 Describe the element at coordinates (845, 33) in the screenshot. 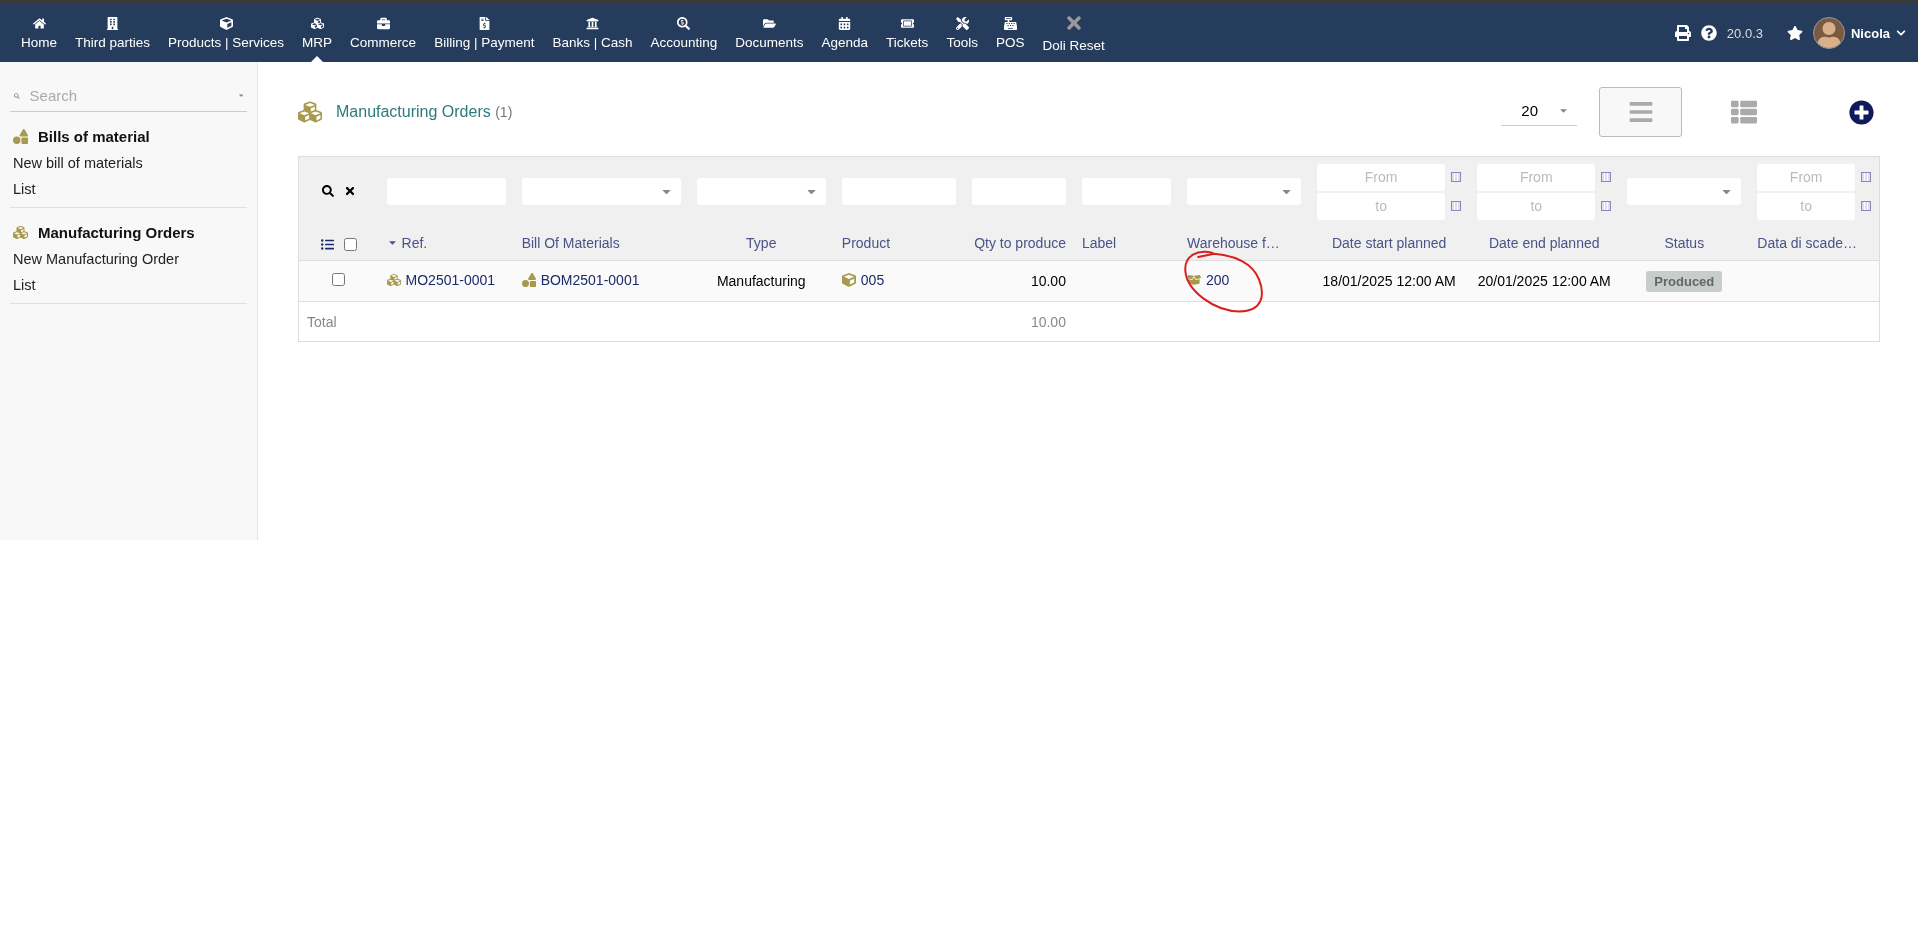

I see `menu-tab: Agenda` at that location.